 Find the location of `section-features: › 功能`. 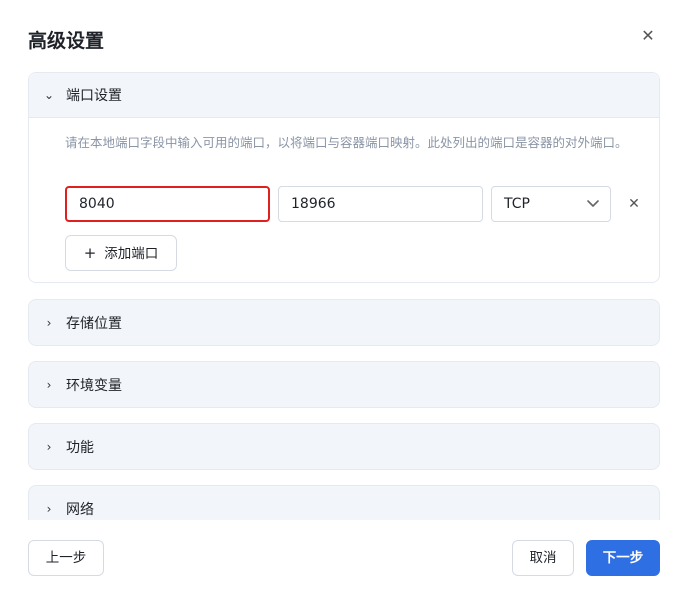

section-features: › 功能 is located at coordinates (344, 446).